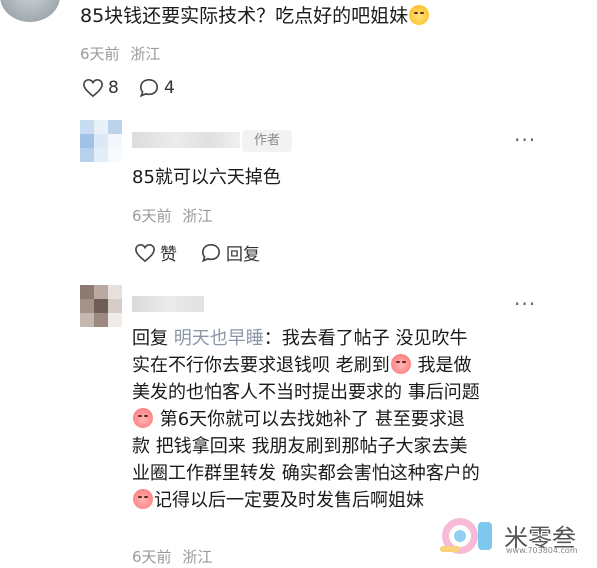 The height and width of the screenshot is (568, 597). Describe the element at coordinates (100, 54) in the screenshot. I see `comment-time: 6天前` at that location.